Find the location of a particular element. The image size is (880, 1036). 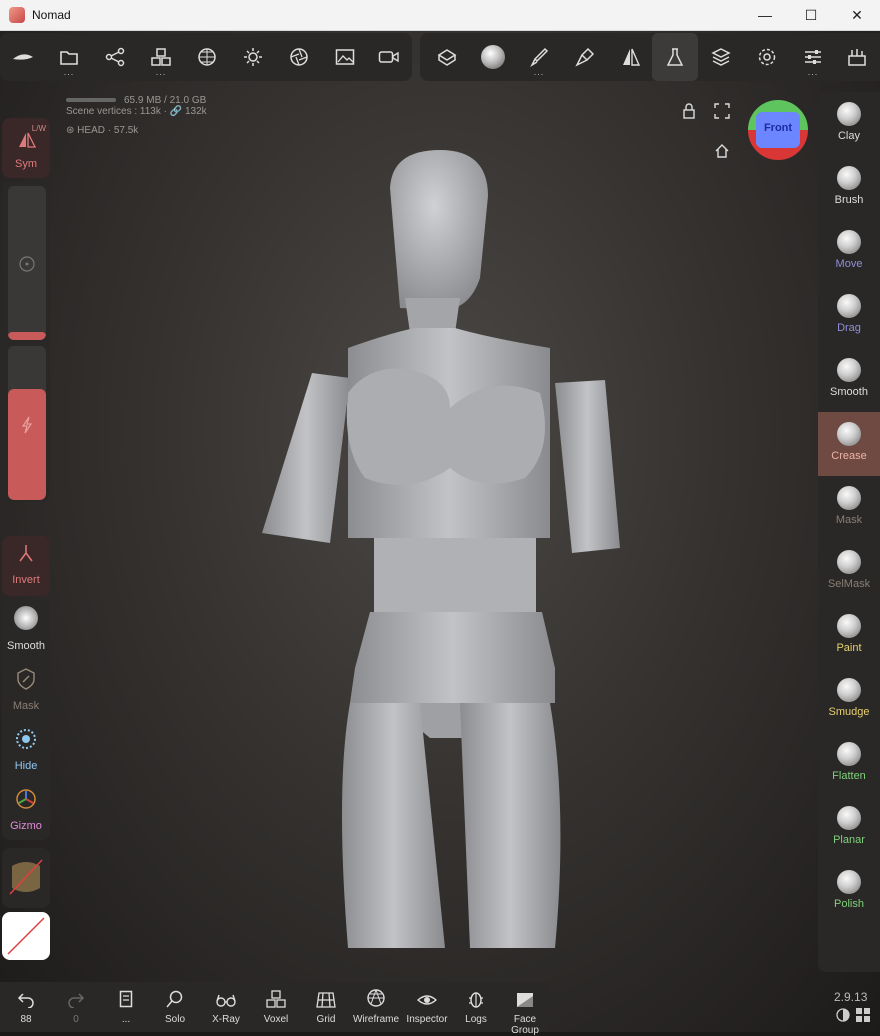

face-group-icon is located at coordinates (525, 1000).